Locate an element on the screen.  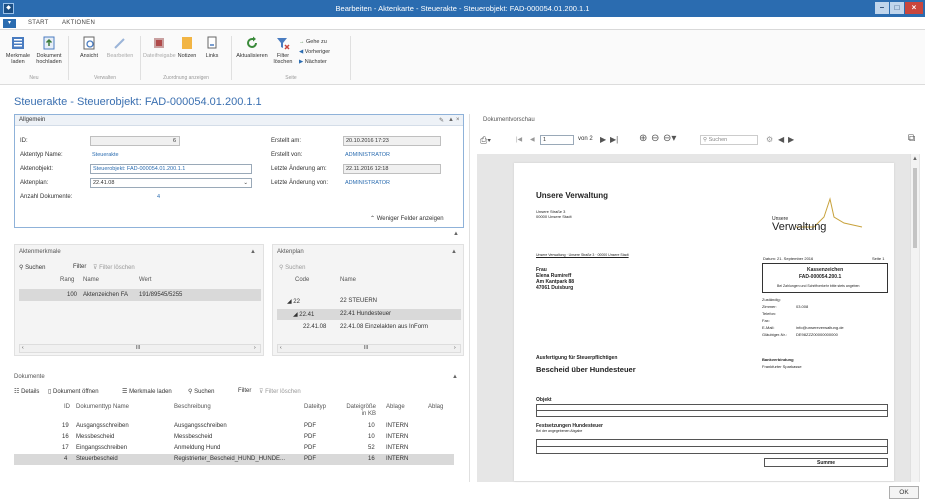
bearbeiten-button: Bearbeiten is located at coordinates (120, 47).